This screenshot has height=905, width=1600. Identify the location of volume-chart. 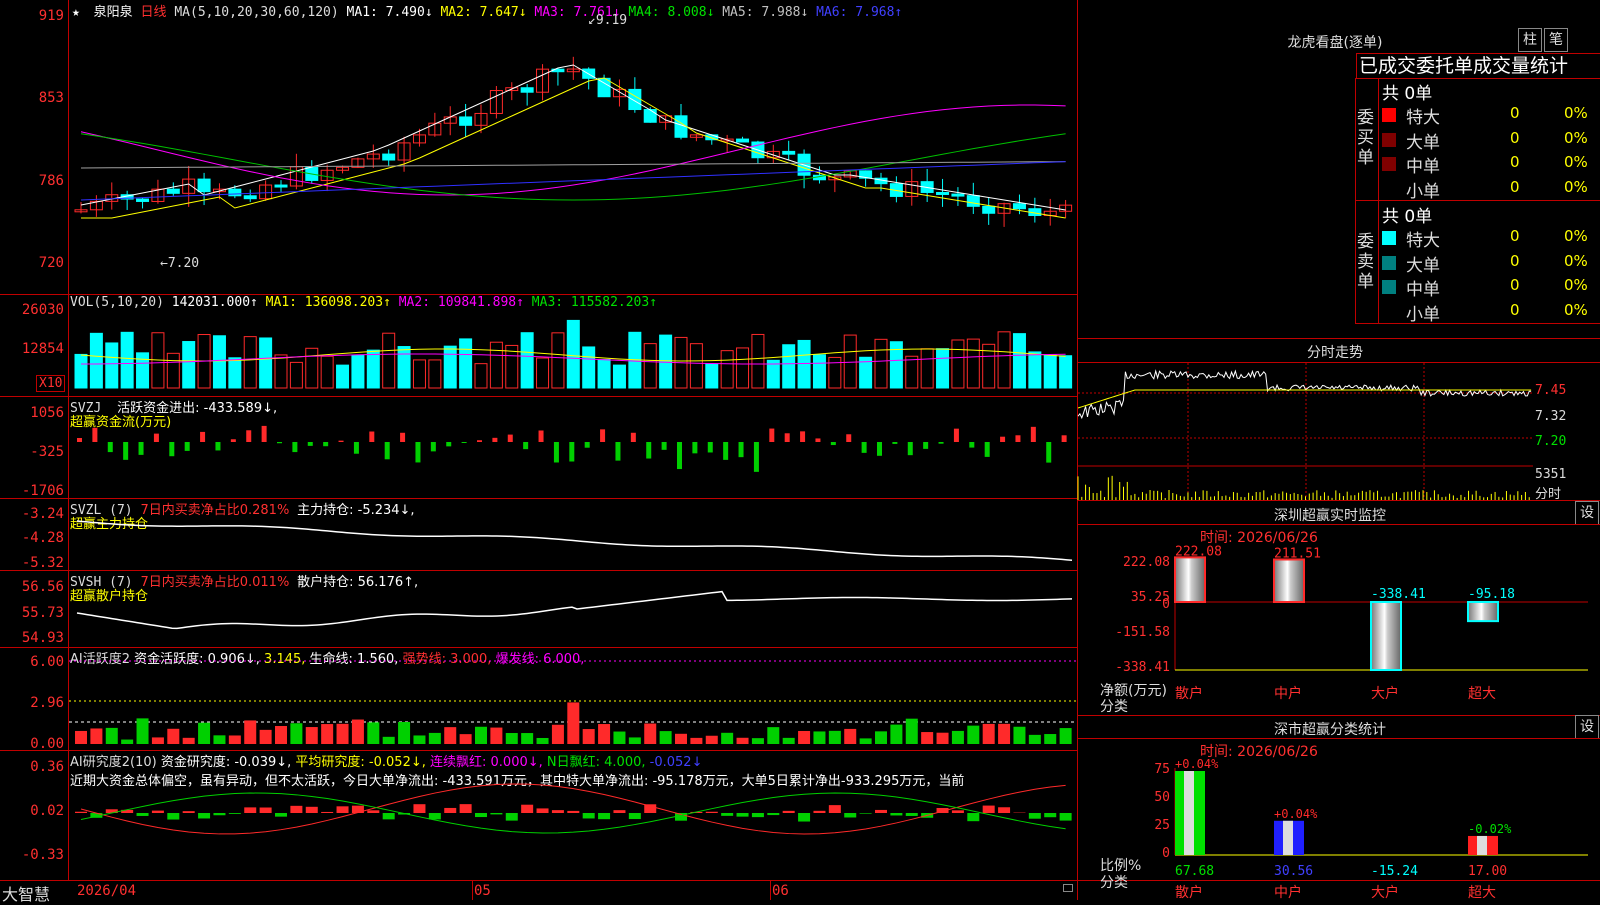
(573, 345).